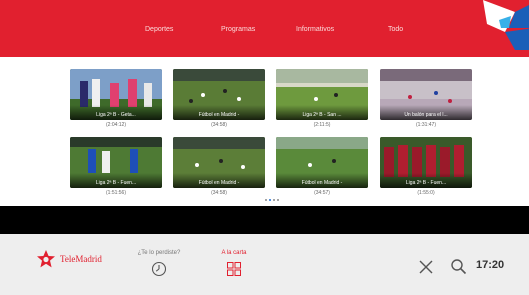  I want to click on video-card: Fútbol en Madrid - (34:57), so click(322, 166).